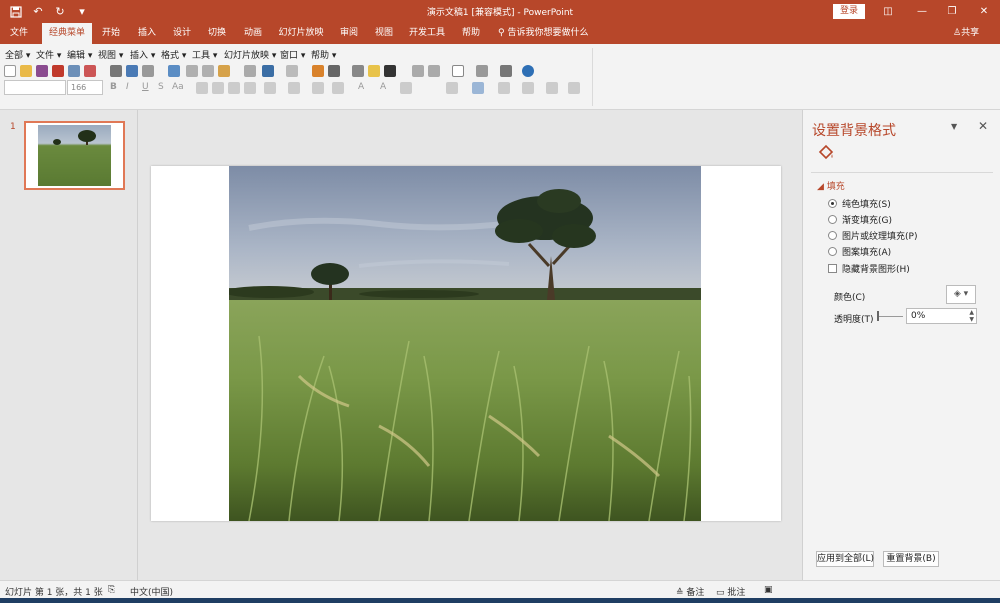 The image size is (1000, 603). I want to click on transparency-slider-thumb, so click(878, 316).